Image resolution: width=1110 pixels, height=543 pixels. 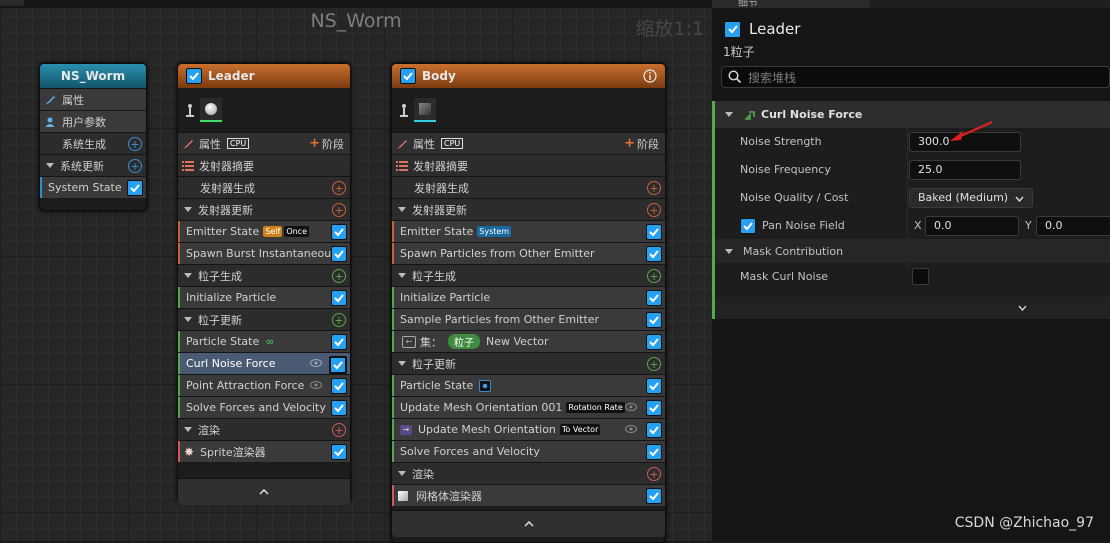 What do you see at coordinates (93, 76) in the screenshot?
I see `system-node-header: NS_Worm` at bounding box center [93, 76].